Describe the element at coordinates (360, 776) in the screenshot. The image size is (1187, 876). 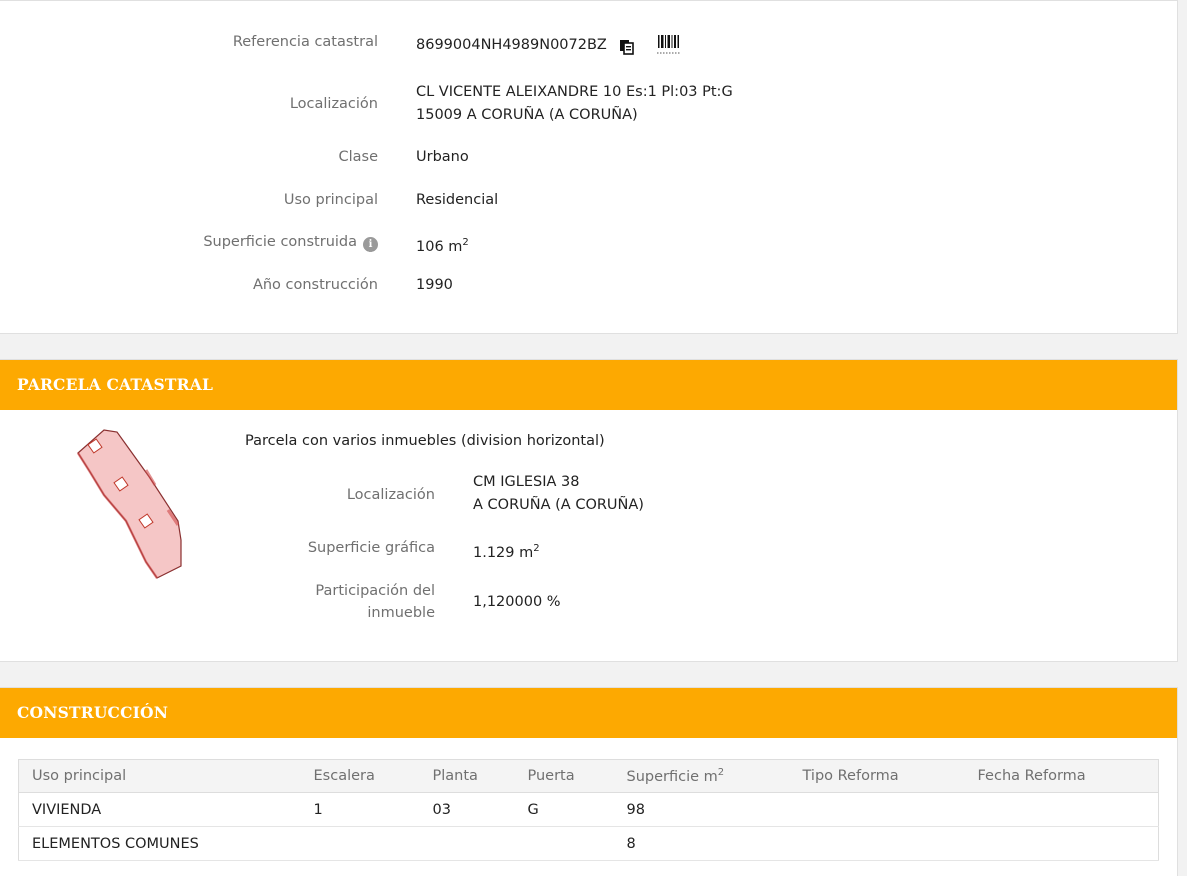
I see `col-escalera: Escalera` at that location.